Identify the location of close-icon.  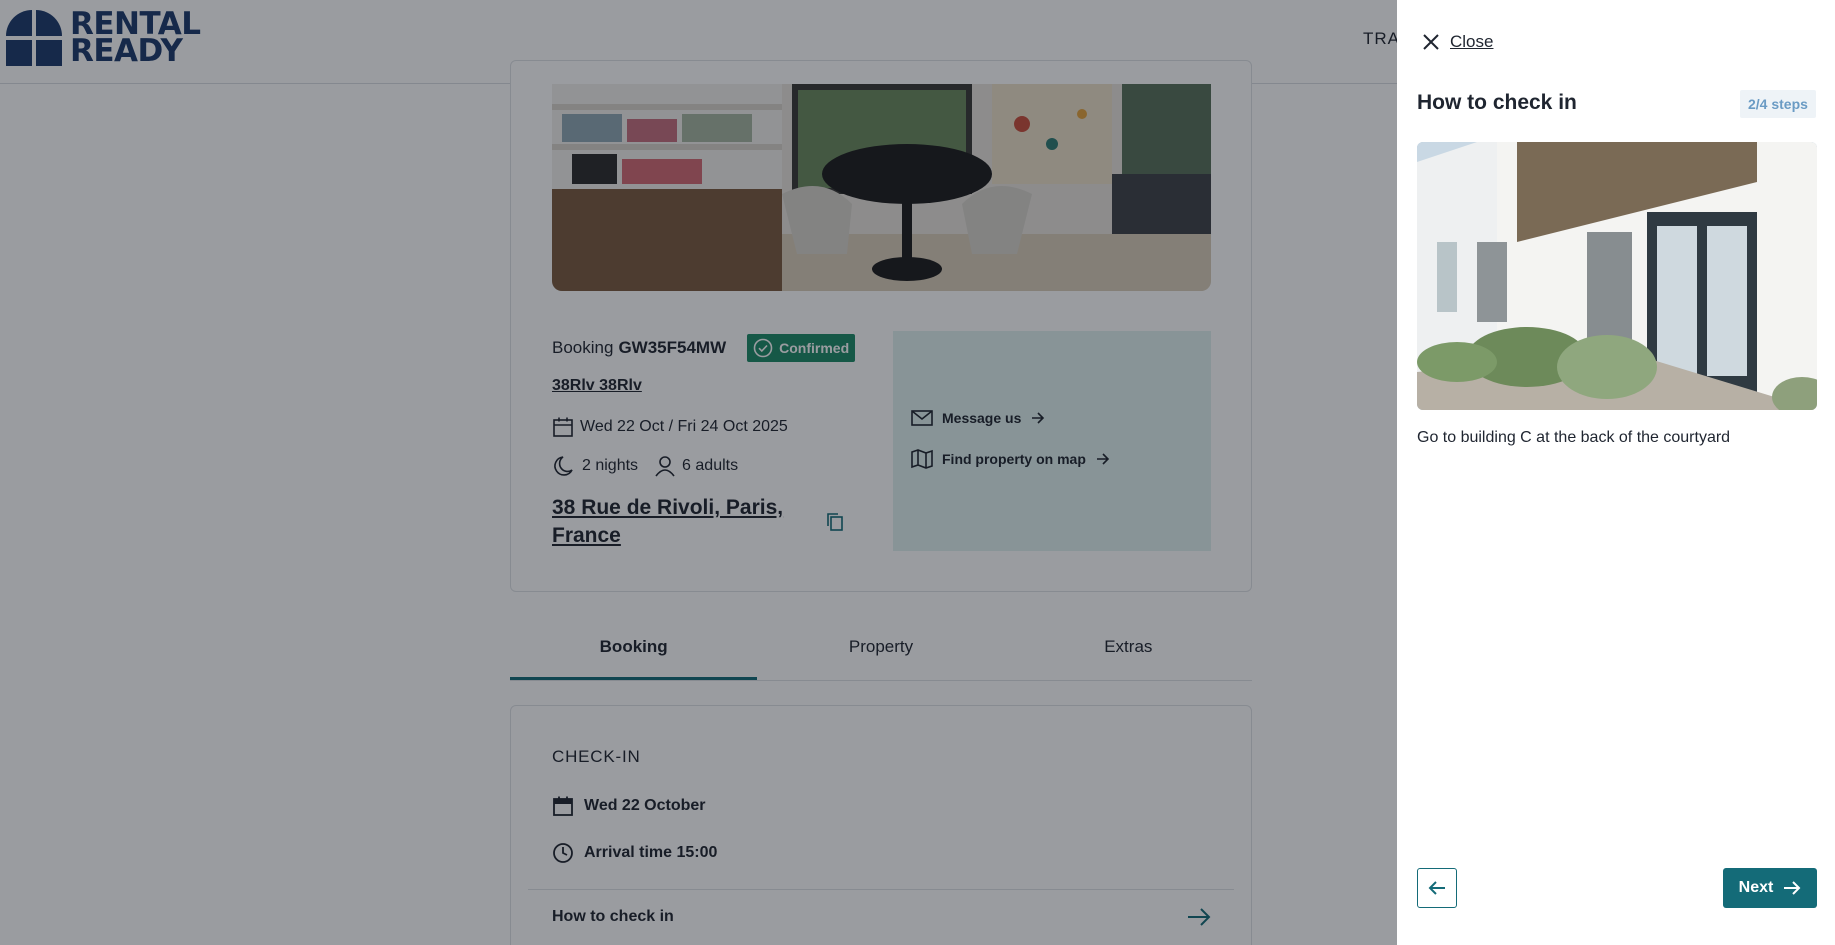
(1431, 42).